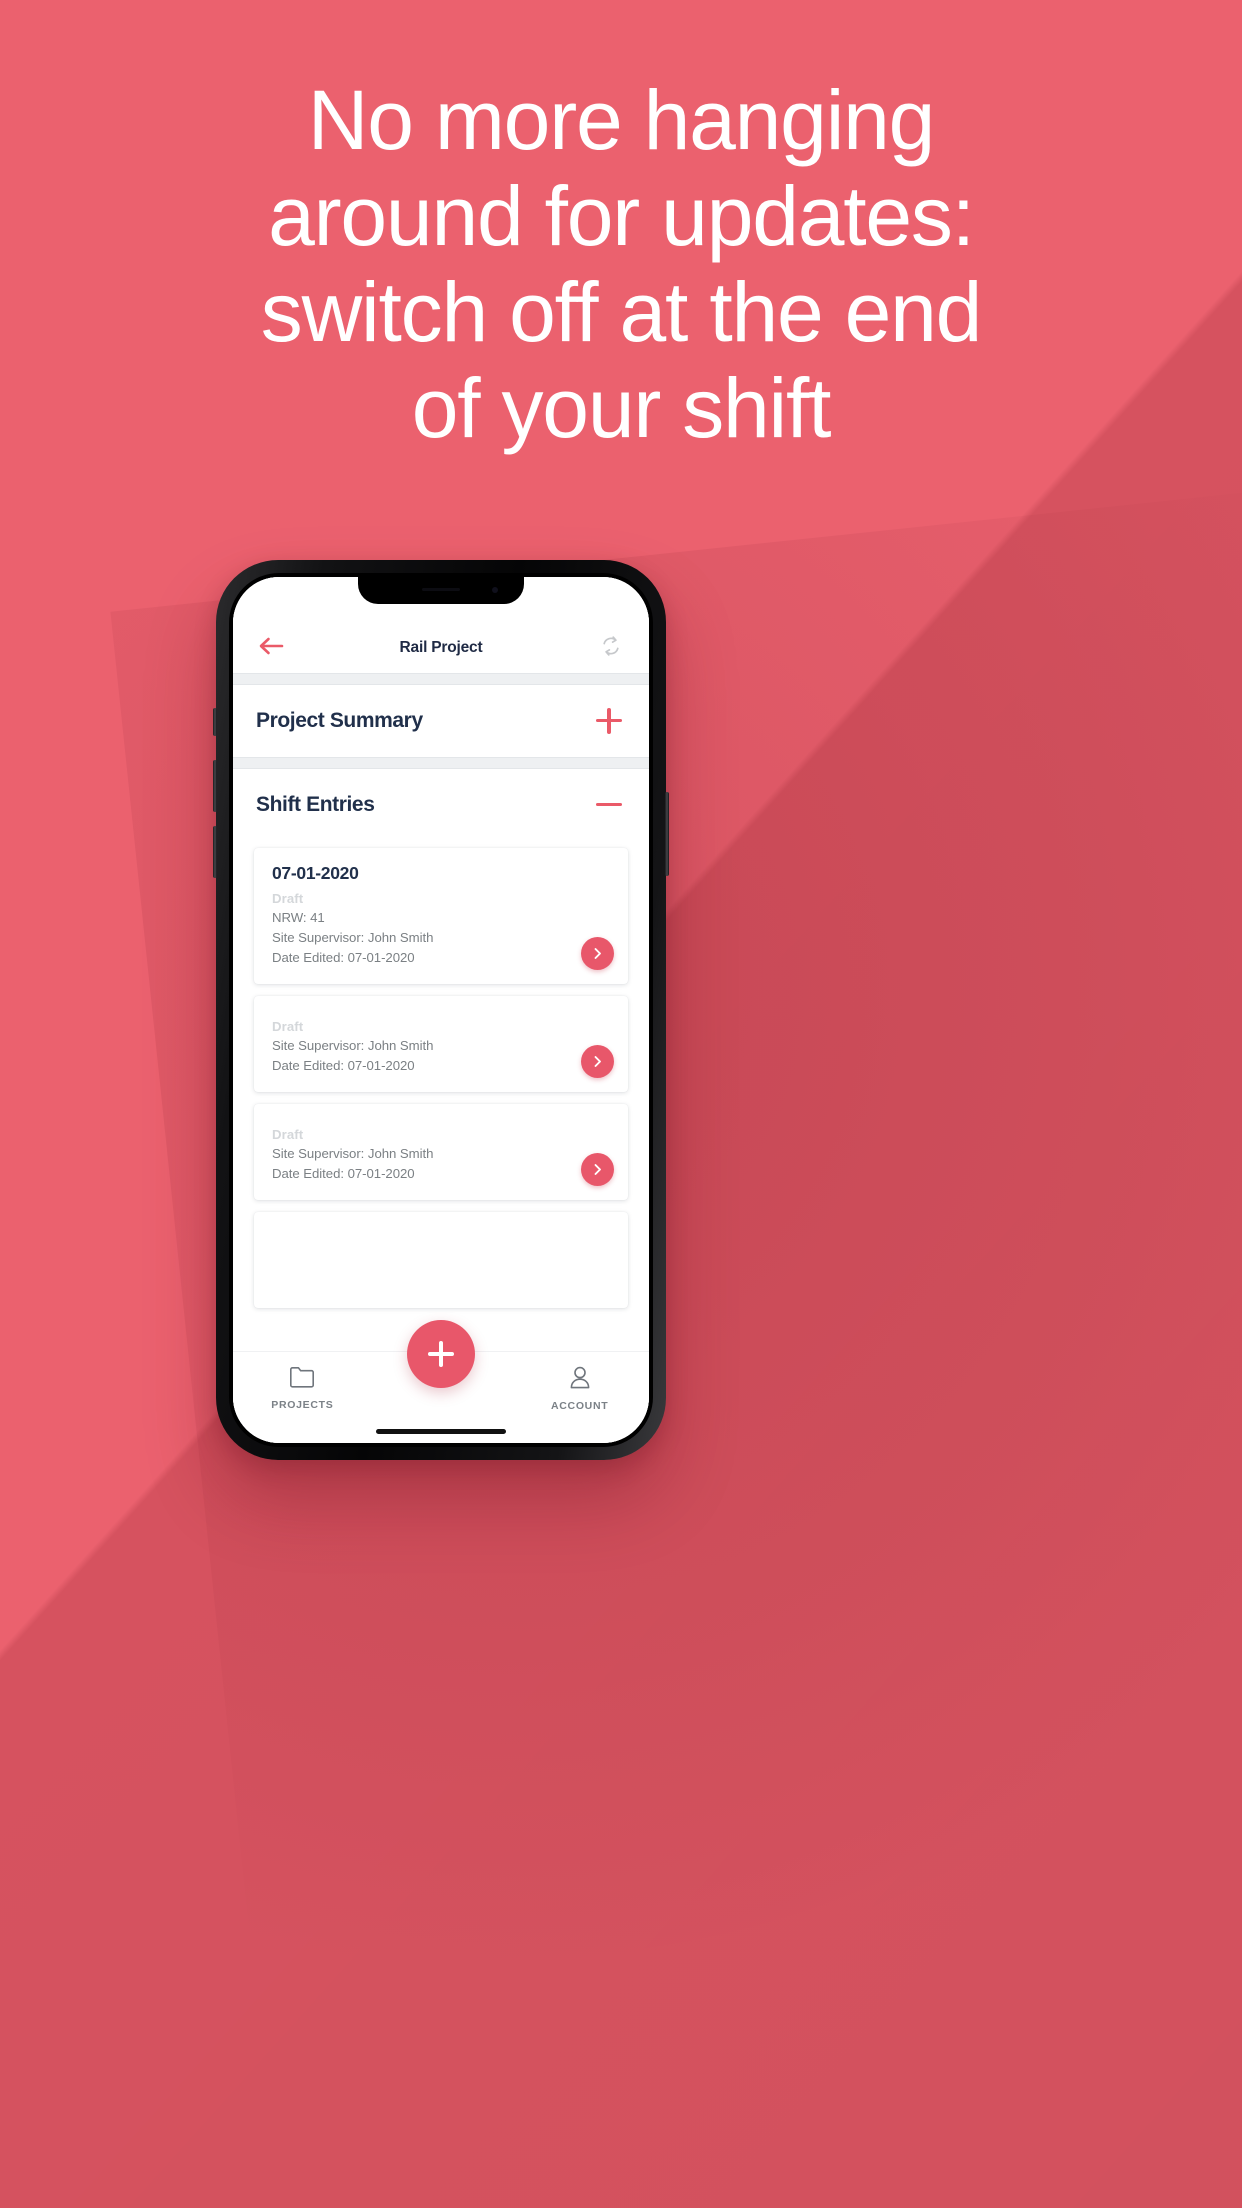 The image size is (1242, 2208). Describe the element at coordinates (621, 312) in the screenshot. I see `headline-line-3: switch off at the end` at that location.